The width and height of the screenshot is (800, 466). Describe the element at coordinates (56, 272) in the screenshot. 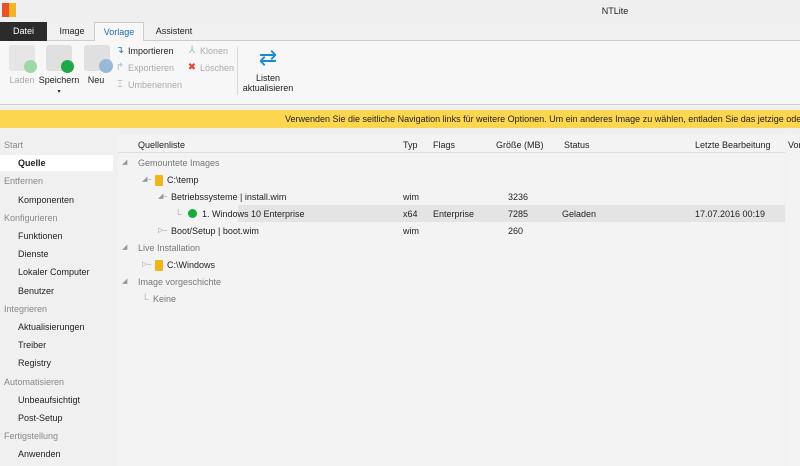

I see `sidebar-item: Lokaler Computer` at that location.